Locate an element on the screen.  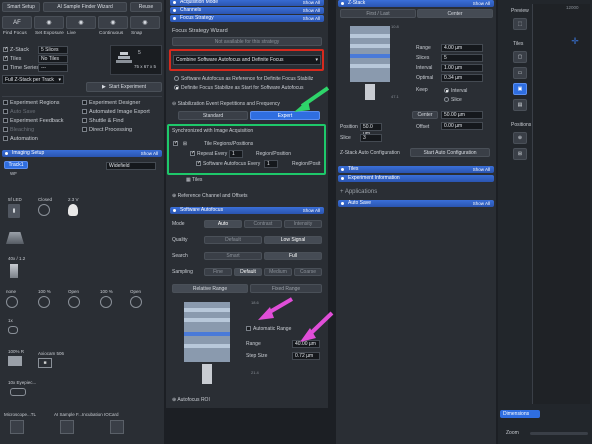
af-option-3-1: Default is located at coordinates (248, 272).